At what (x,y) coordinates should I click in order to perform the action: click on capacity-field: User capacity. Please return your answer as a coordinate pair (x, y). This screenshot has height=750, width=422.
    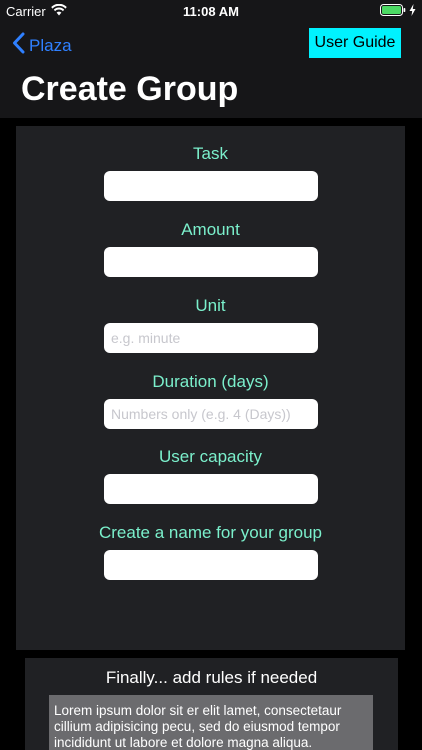
    Looking at the image, I should click on (210, 475).